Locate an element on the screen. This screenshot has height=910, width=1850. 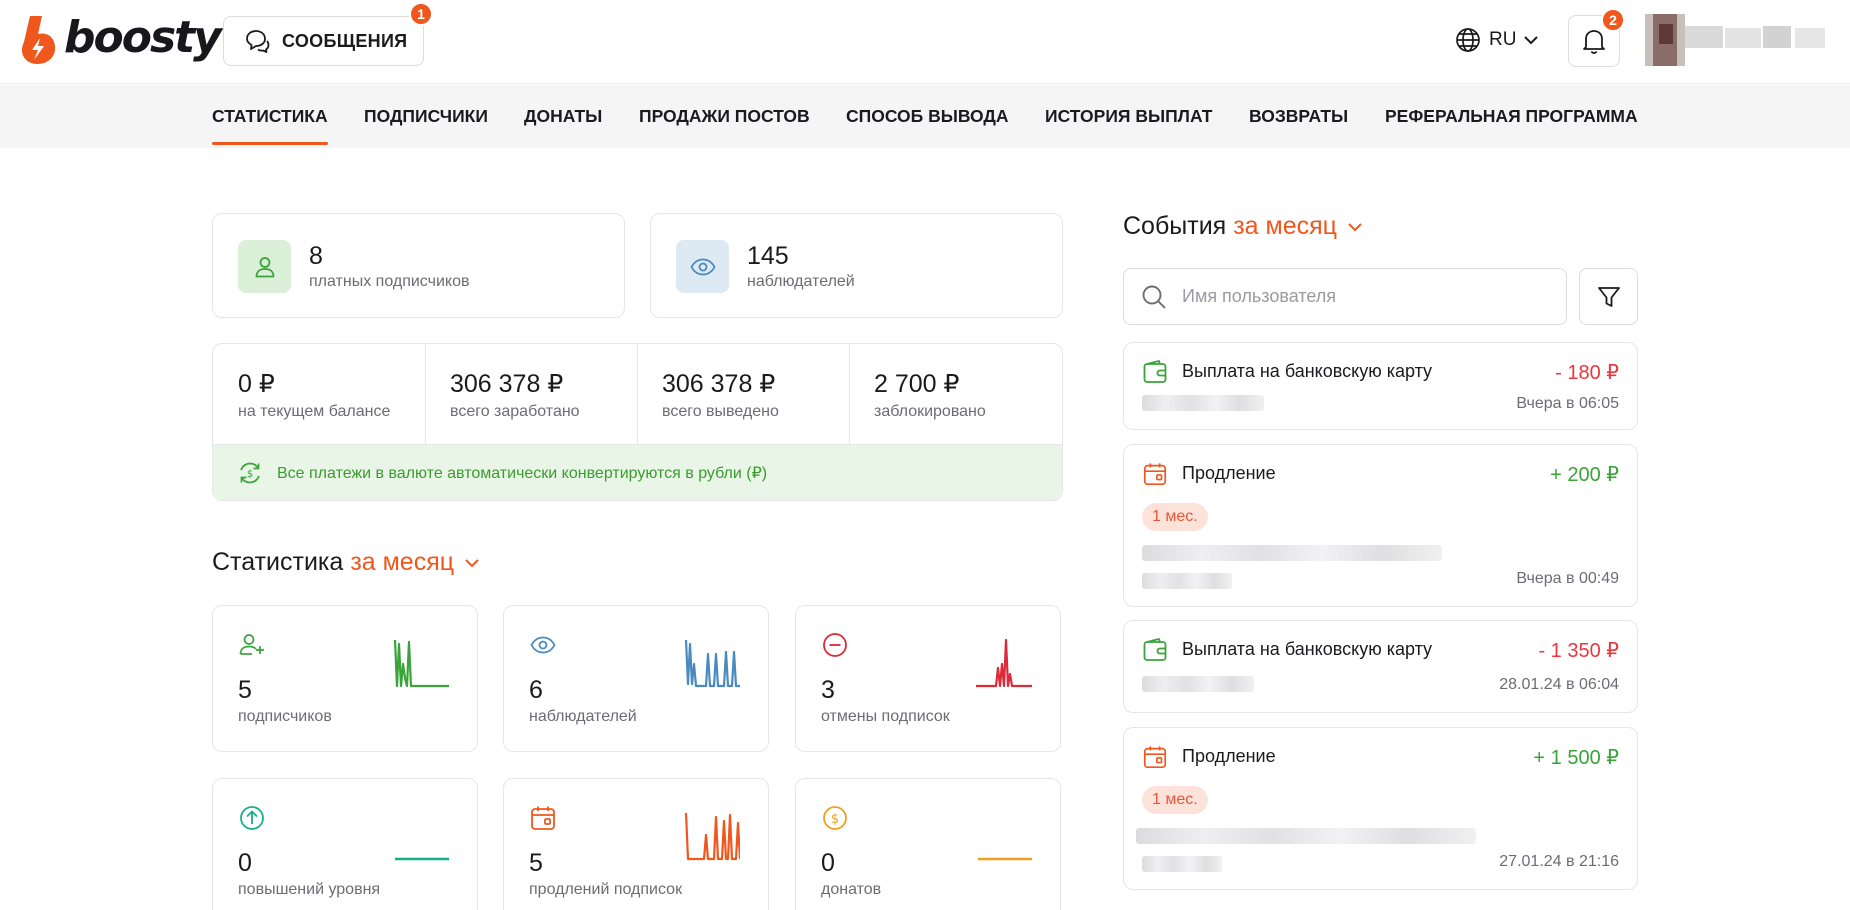
paid-subscribers-label: платных подписчиков is located at coordinates (389, 281).